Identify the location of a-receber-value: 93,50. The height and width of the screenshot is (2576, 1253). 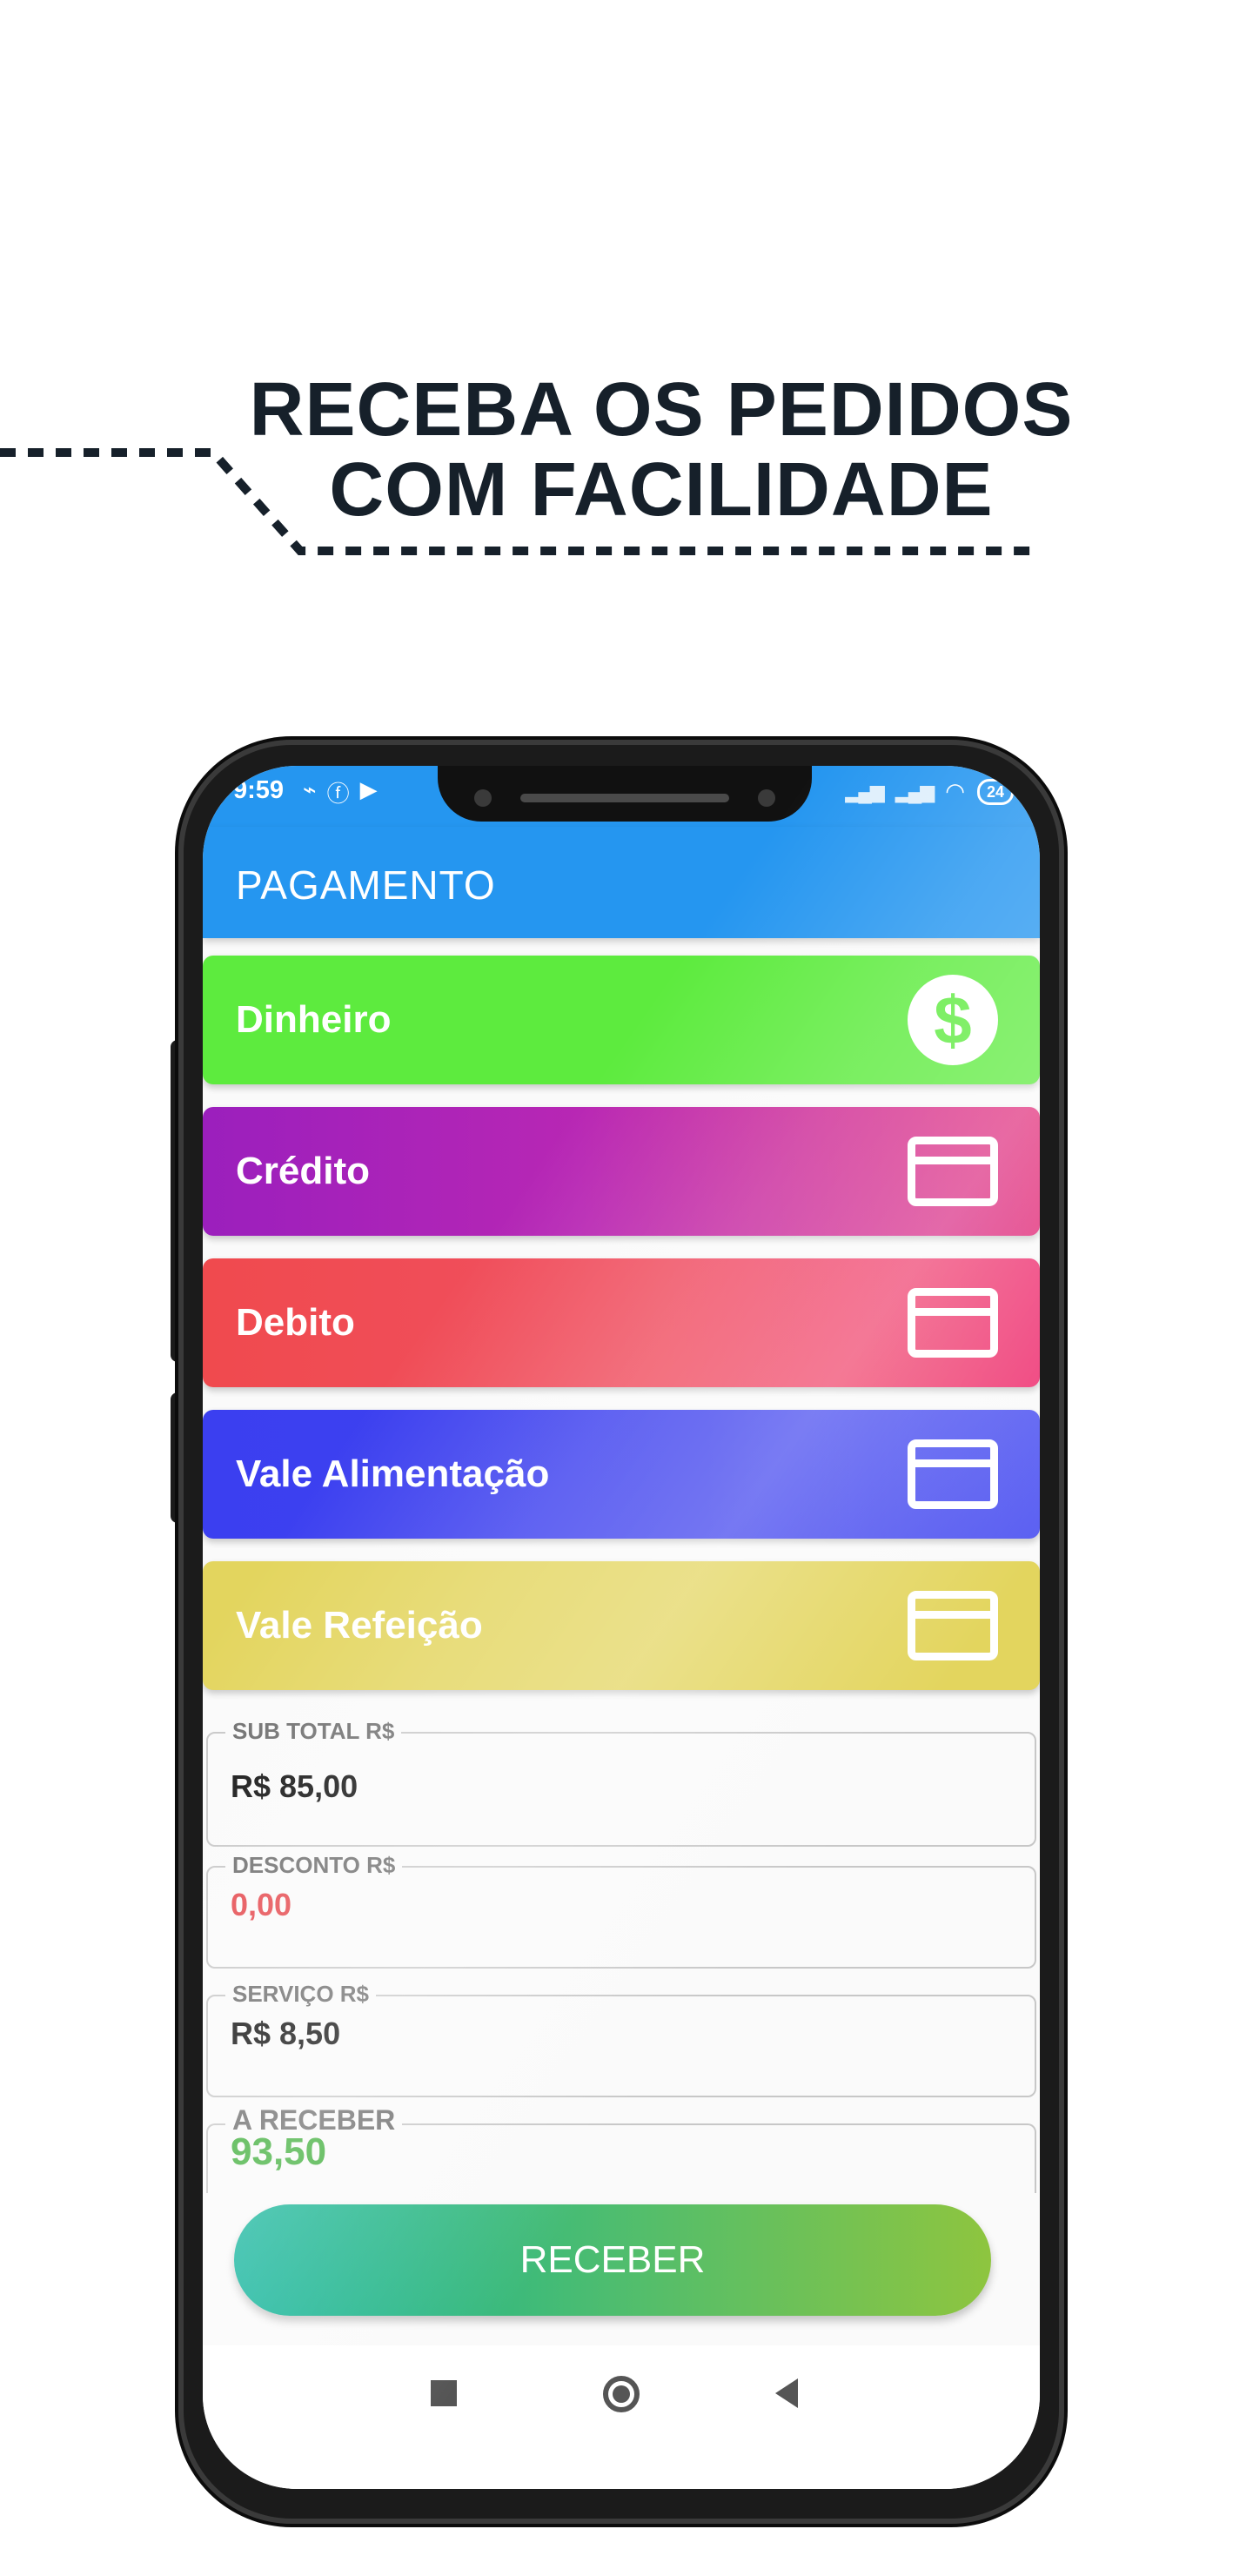
(279, 2151).